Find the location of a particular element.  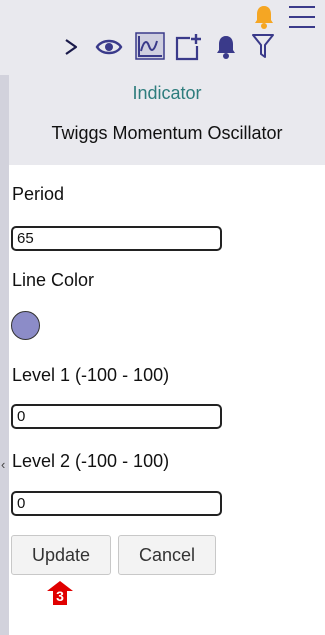

level1-input is located at coordinates (116, 416).